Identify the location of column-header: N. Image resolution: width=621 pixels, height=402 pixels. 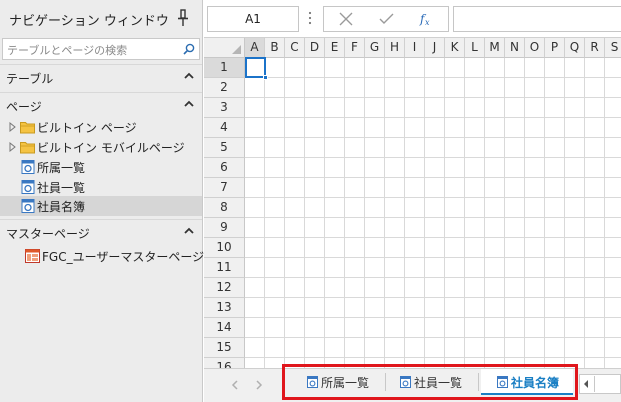
(515, 48).